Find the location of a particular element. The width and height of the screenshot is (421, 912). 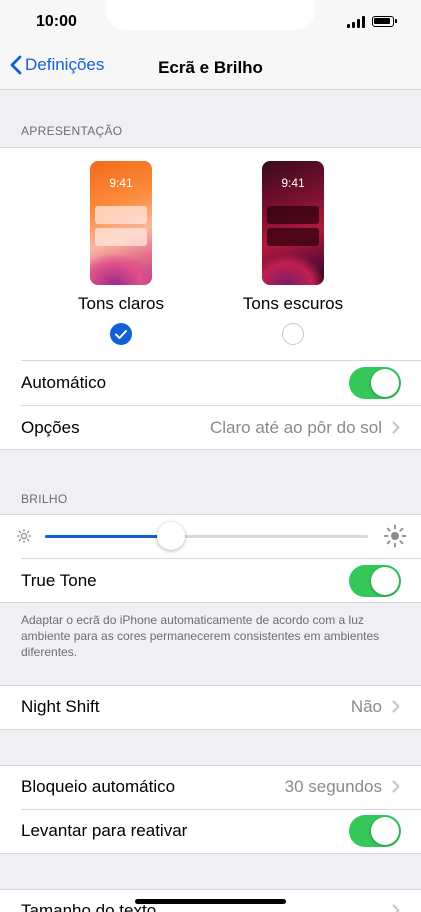

brightness-slider-fill is located at coordinates (108, 536).